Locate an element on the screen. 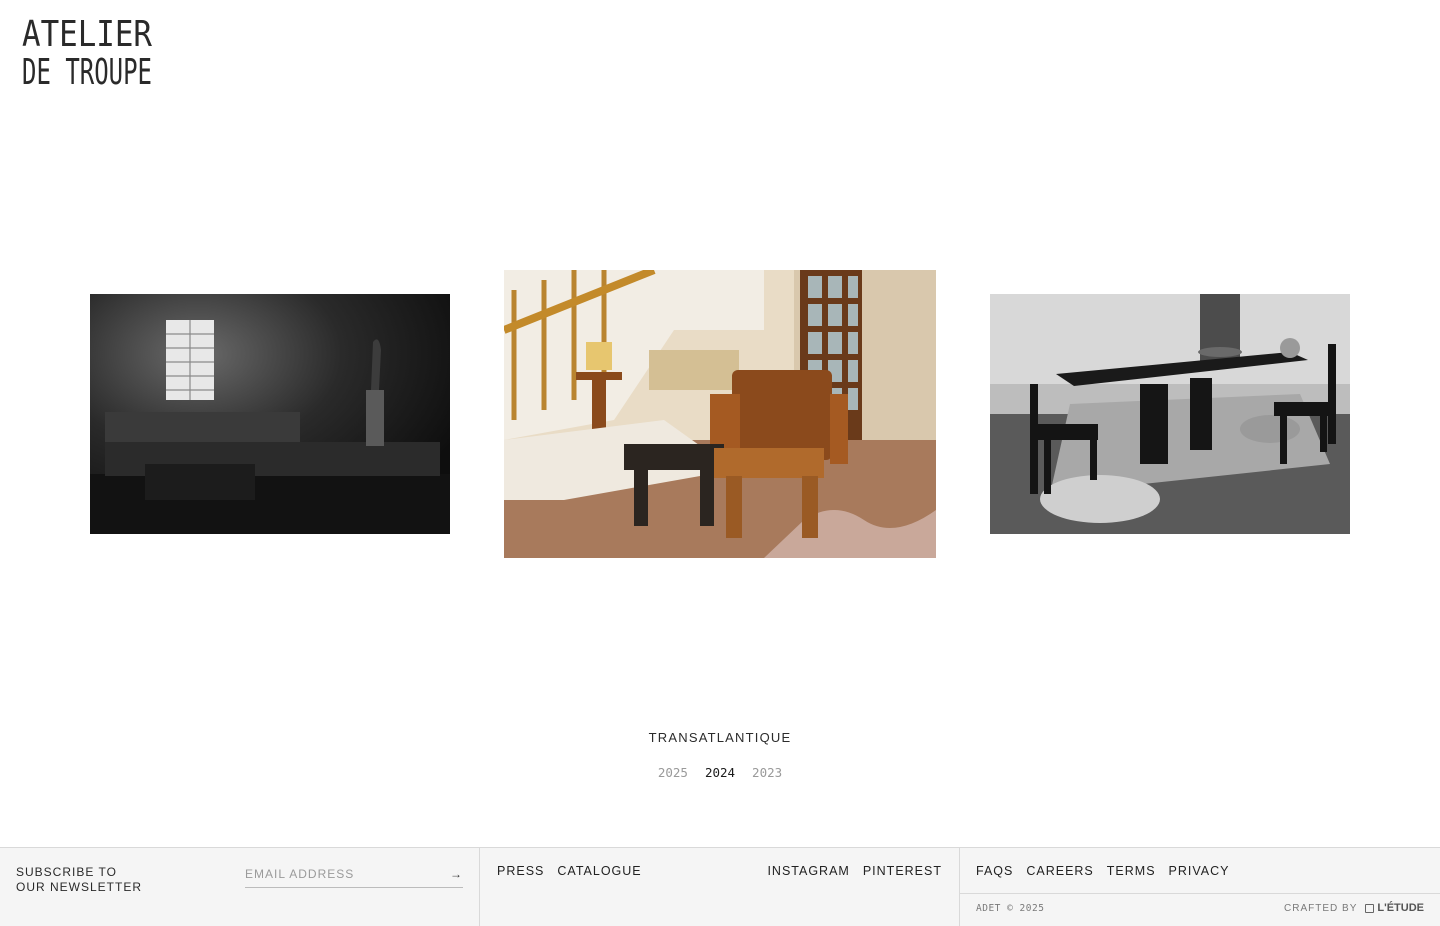 The width and height of the screenshot is (1440, 926). newsletter-section: SUBSCRIBE TO OUR NEWSLETTER → is located at coordinates (240, 887).